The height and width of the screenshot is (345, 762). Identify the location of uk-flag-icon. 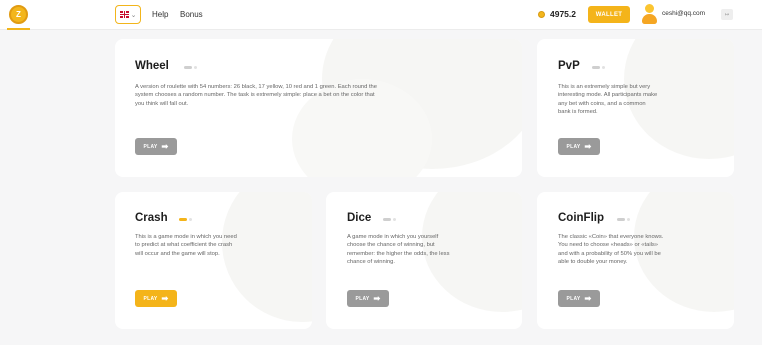
(124, 14).